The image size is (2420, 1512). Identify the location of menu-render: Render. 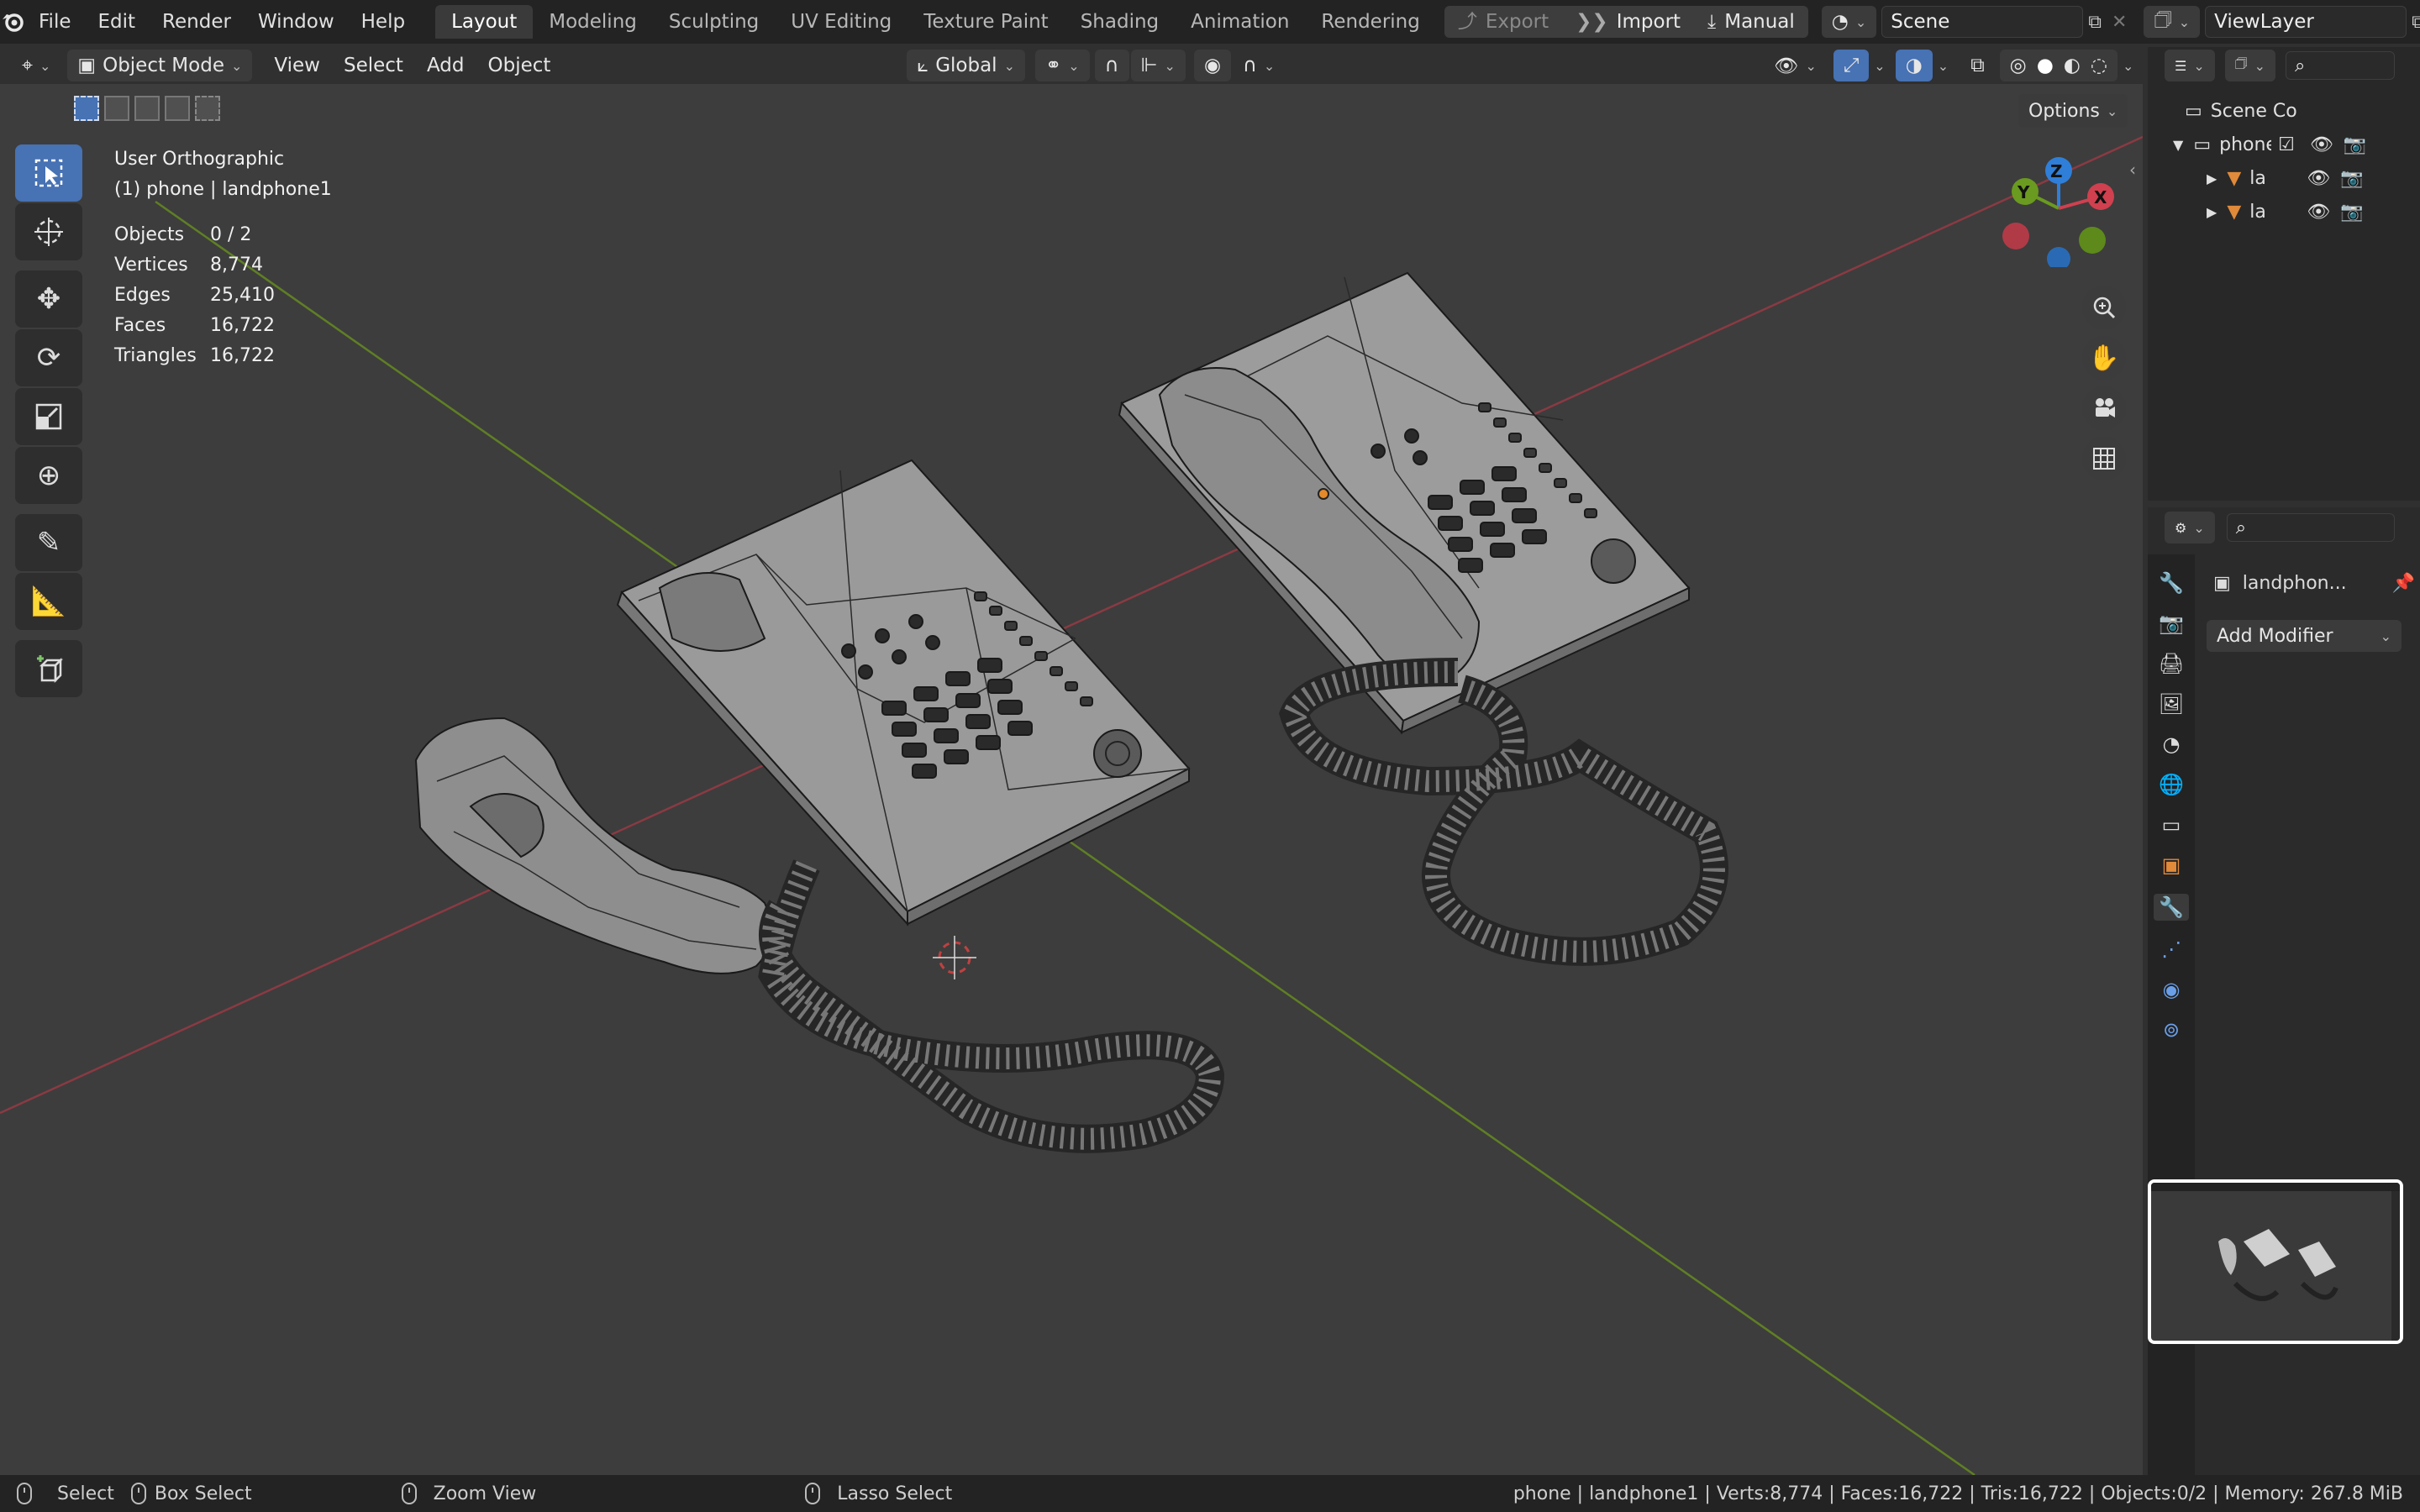
(197, 22).